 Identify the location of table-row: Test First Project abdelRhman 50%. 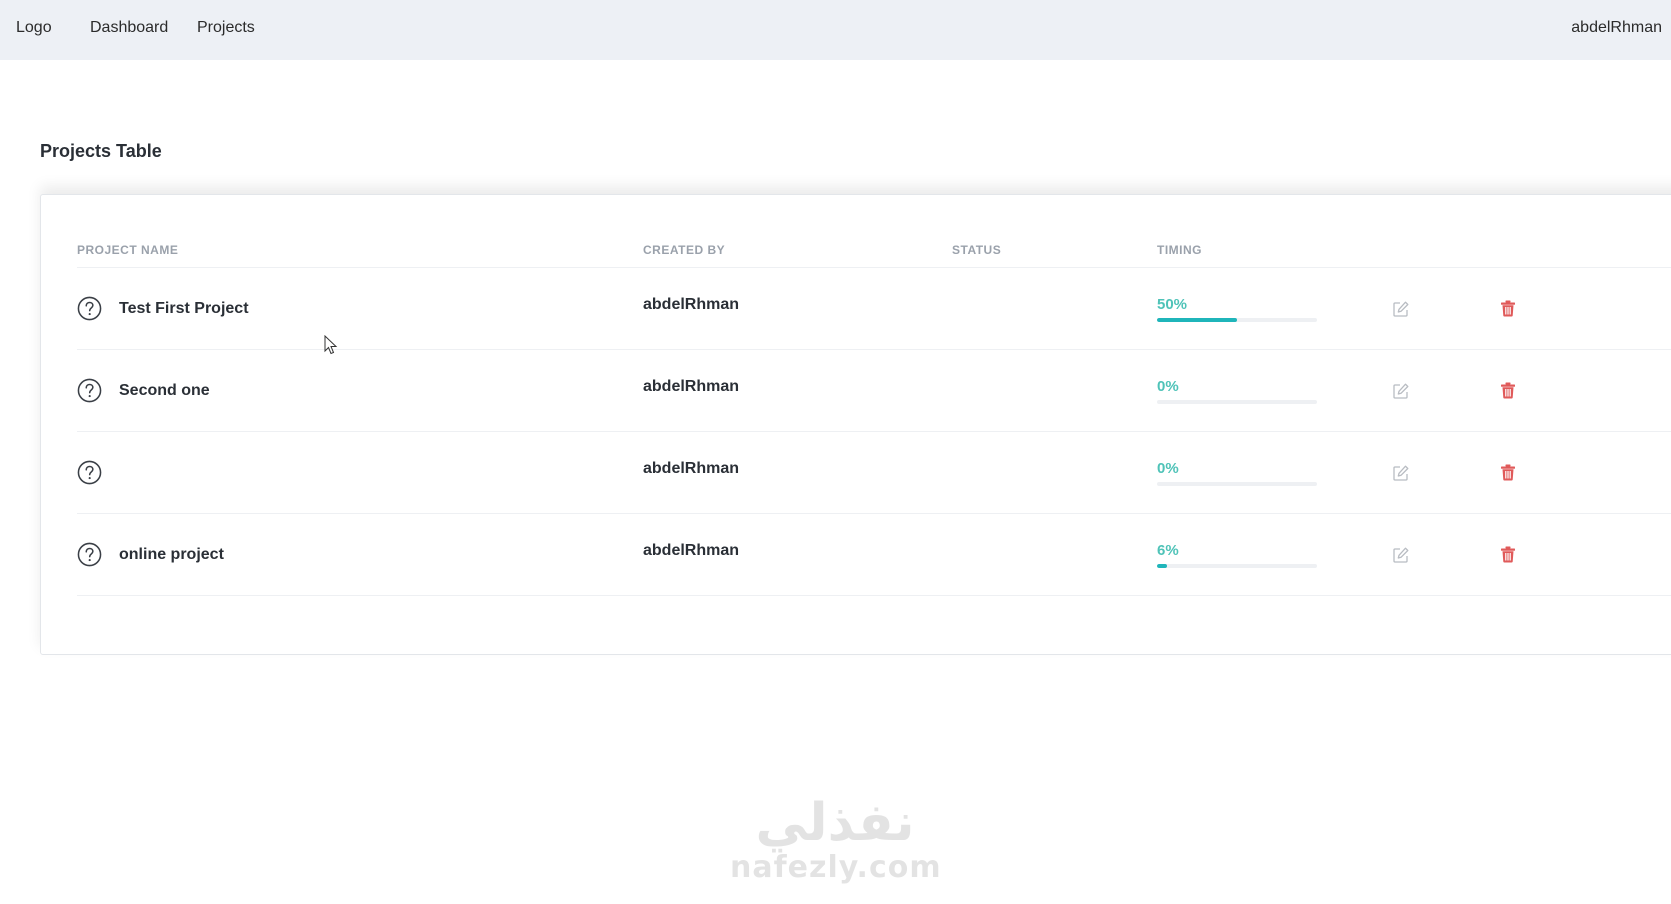
(874, 308).